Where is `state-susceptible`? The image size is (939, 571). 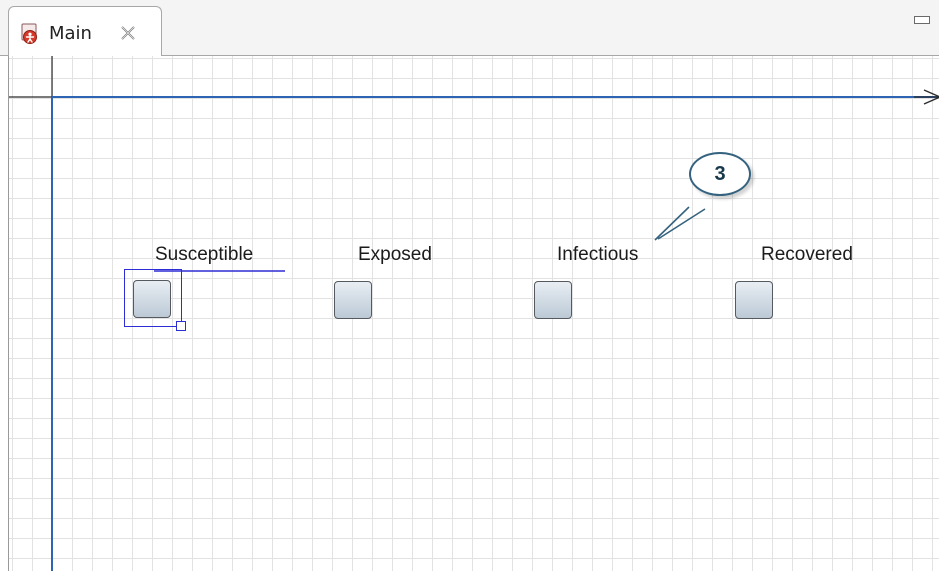 state-susceptible is located at coordinates (152, 299).